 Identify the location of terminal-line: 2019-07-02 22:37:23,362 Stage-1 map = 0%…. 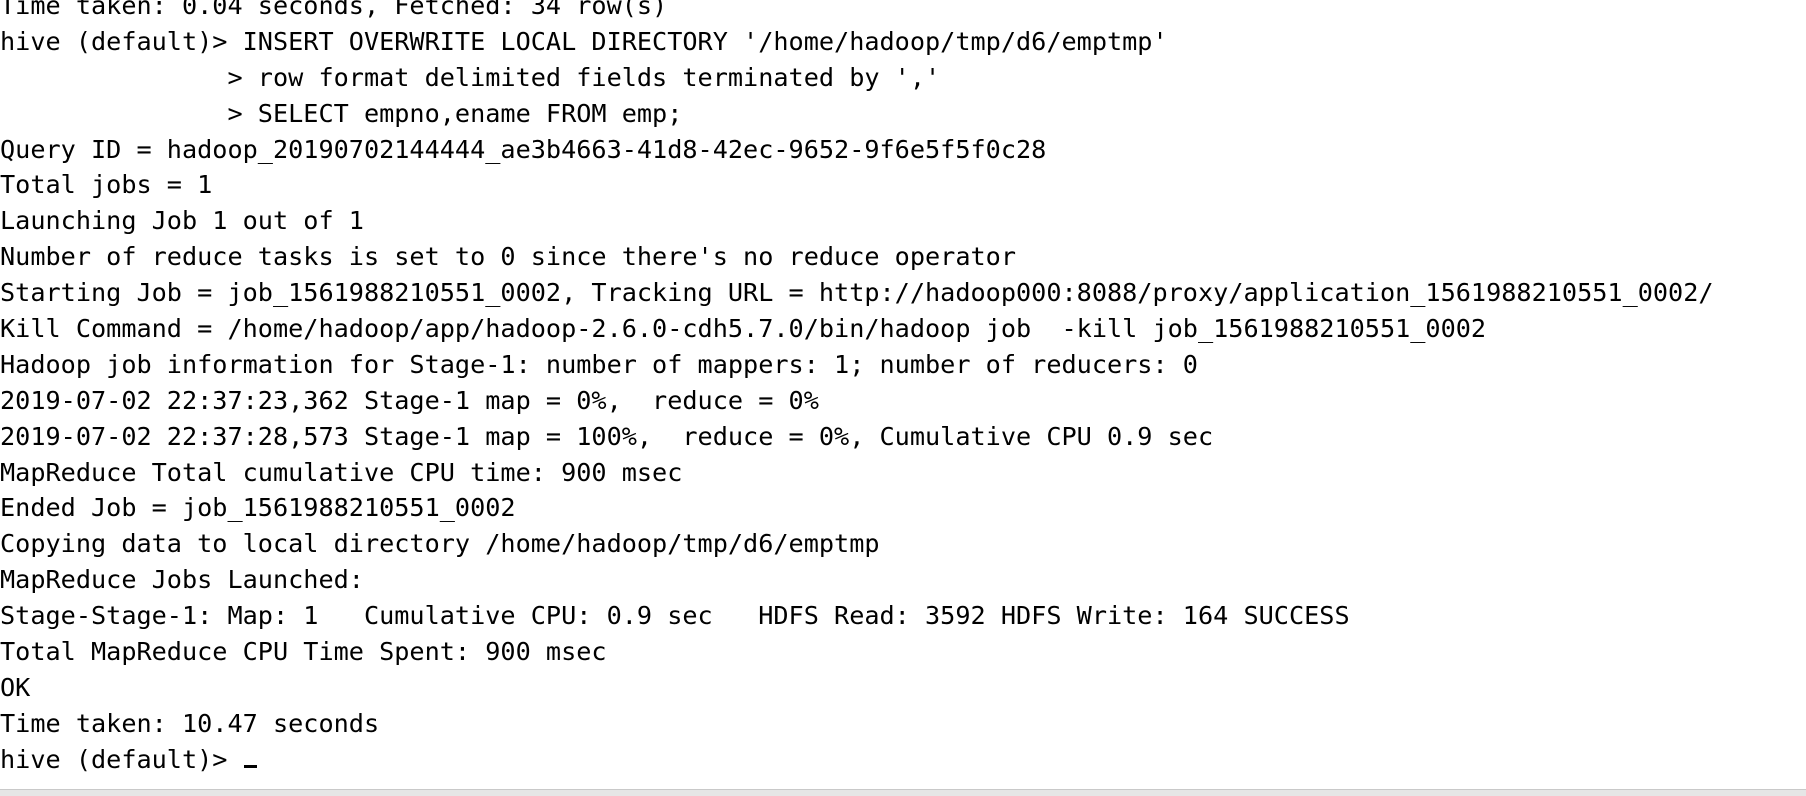
(409, 400).